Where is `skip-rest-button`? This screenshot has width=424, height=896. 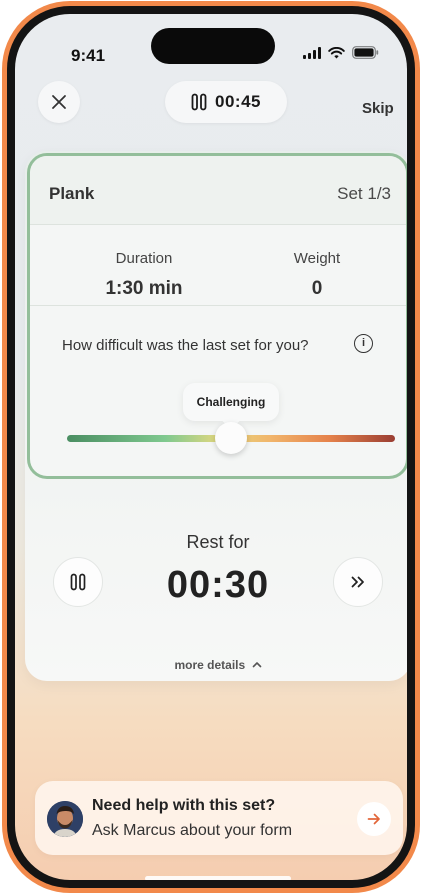 skip-rest-button is located at coordinates (358, 582).